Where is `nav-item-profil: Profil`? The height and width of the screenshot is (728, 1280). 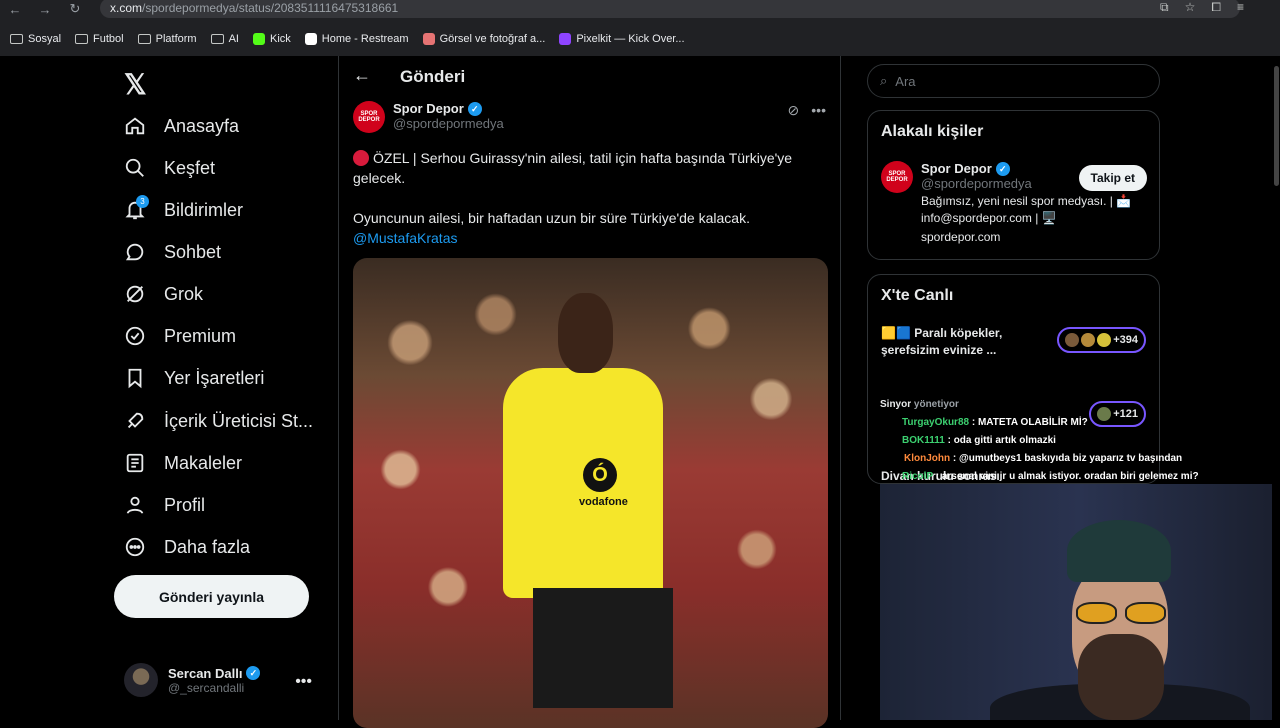
nav-item-profil: Profil is located at coordinates (164, 505).